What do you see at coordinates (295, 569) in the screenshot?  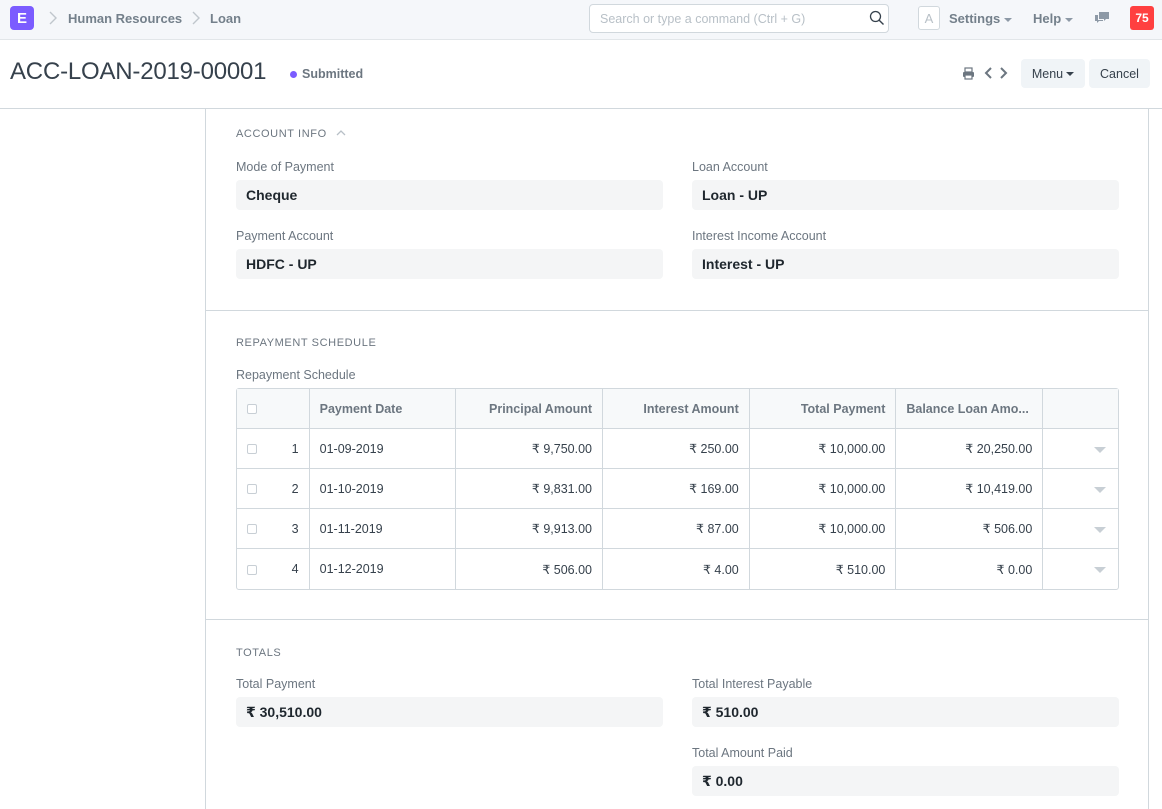 I see `row-index: 4` at bounding box center [295, 569].